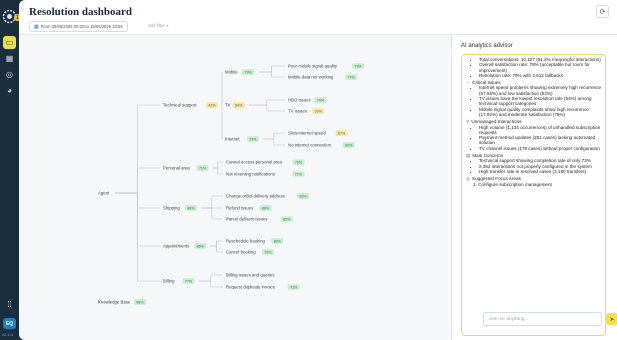 This screenshot has width=617, height=340. What do you see at coordinates (114, 302) in the screenshot?
I see `tree-node-label: Knowledge Base` at bounding box center [114, 302].